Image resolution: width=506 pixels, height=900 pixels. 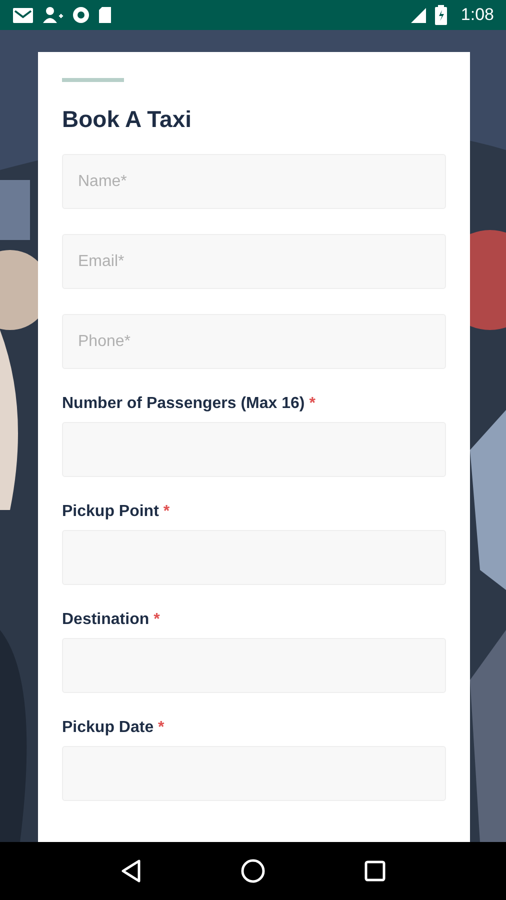 I want to click on person-add-icon, so click(x=53, y=15).